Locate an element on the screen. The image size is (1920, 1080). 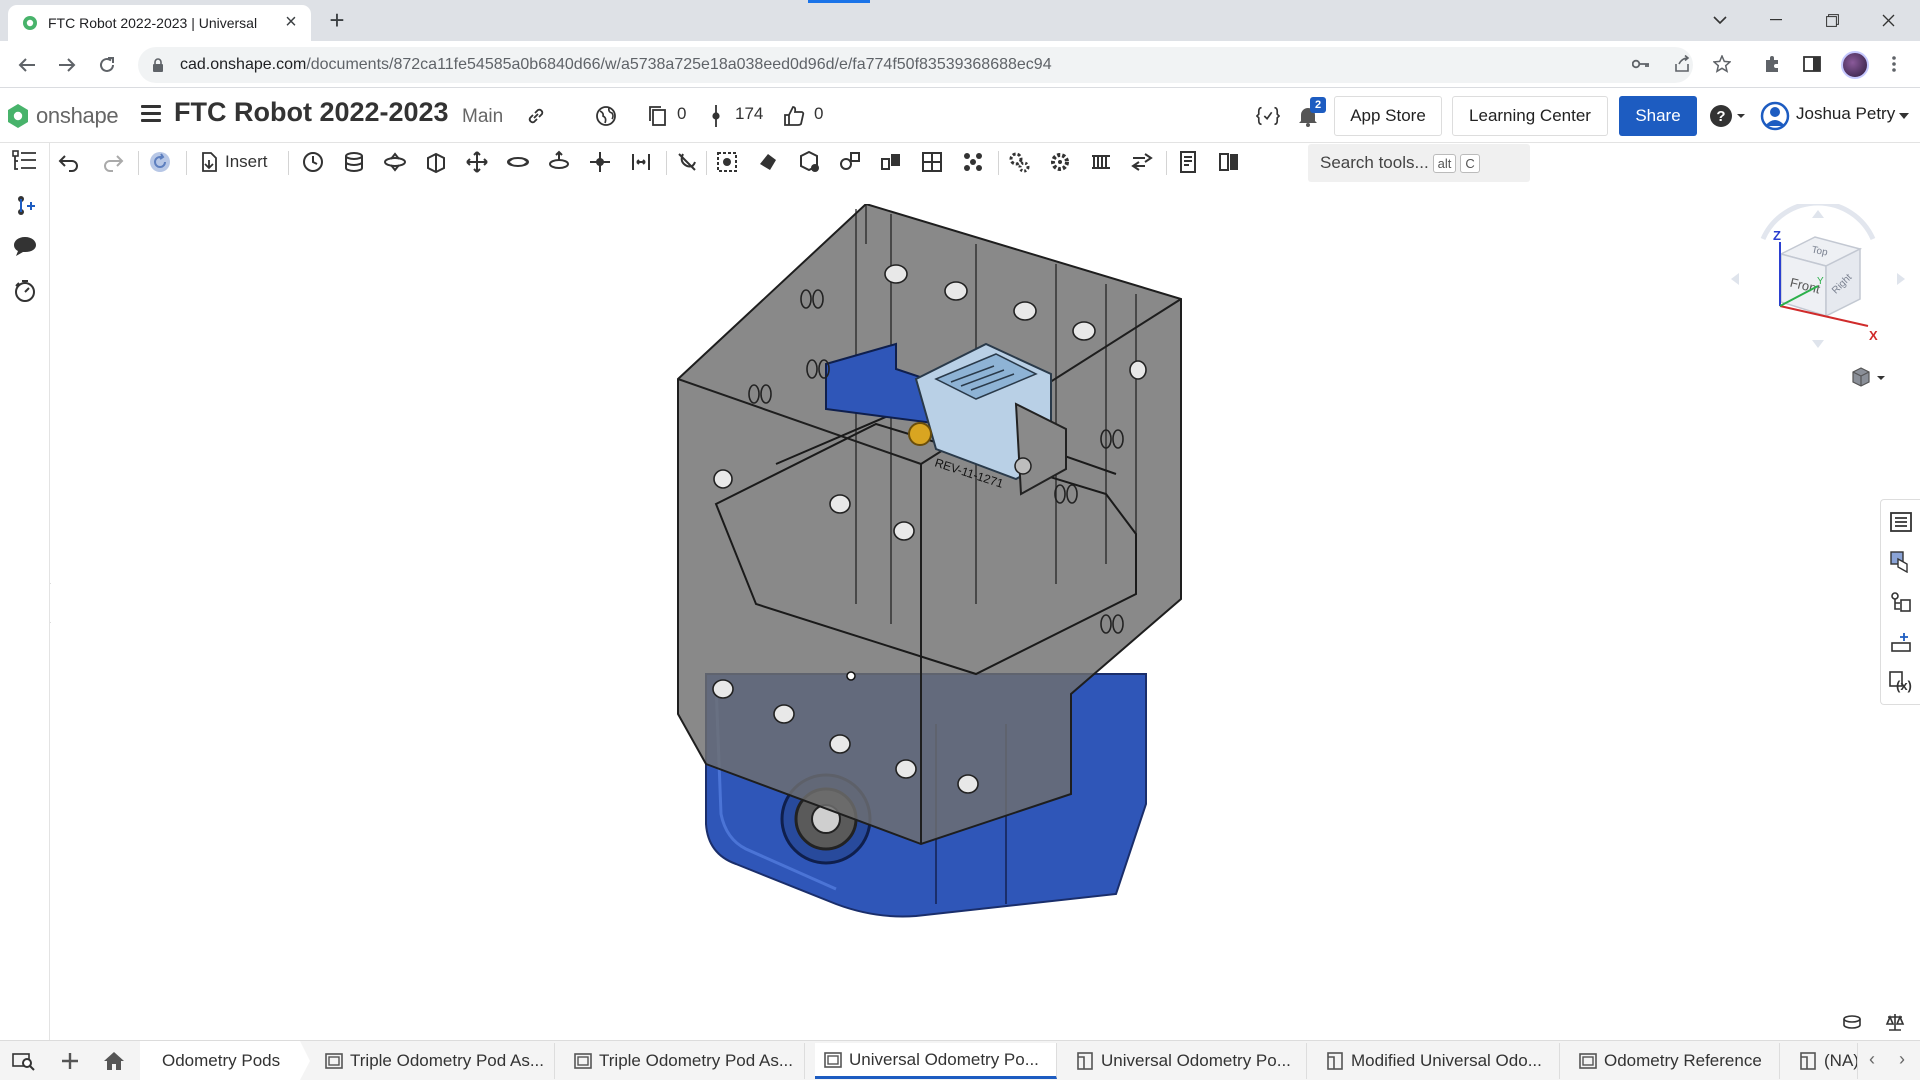
side-panel-icon is located at coordinates (1812, 64).